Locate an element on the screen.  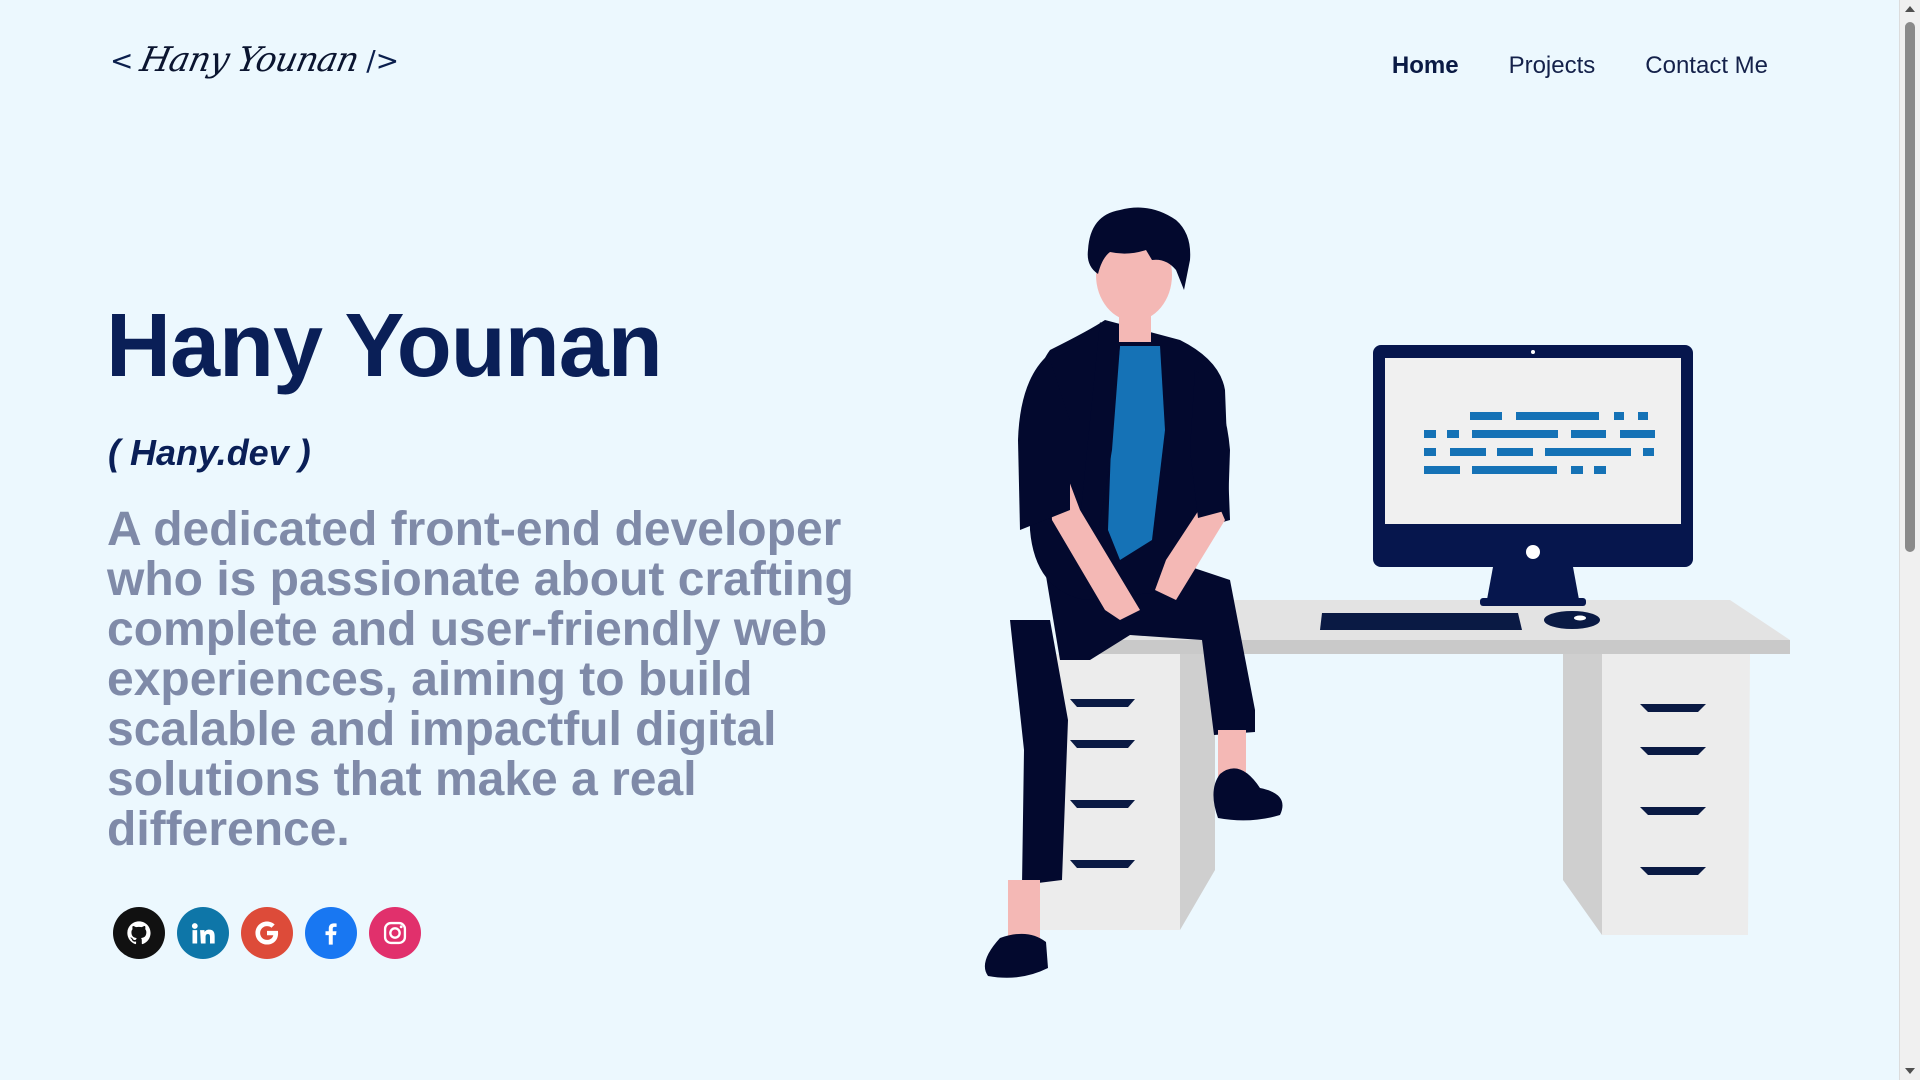
scroll-down-arrow-icon is located at coordinates (1910, 1071).